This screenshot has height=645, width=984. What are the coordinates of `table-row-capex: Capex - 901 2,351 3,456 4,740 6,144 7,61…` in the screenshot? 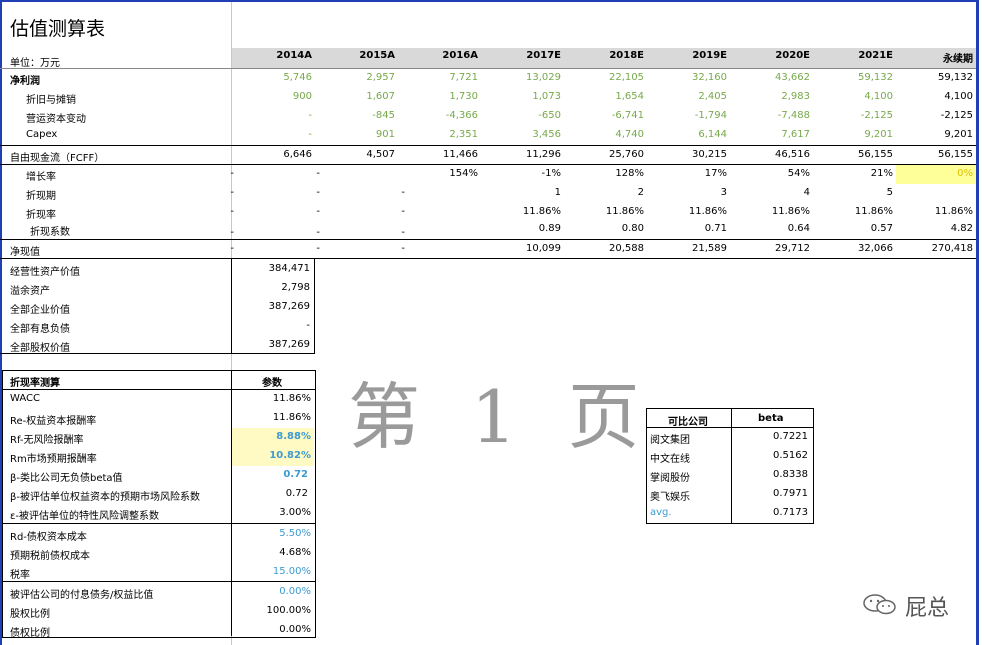 It's located at (488, 135).